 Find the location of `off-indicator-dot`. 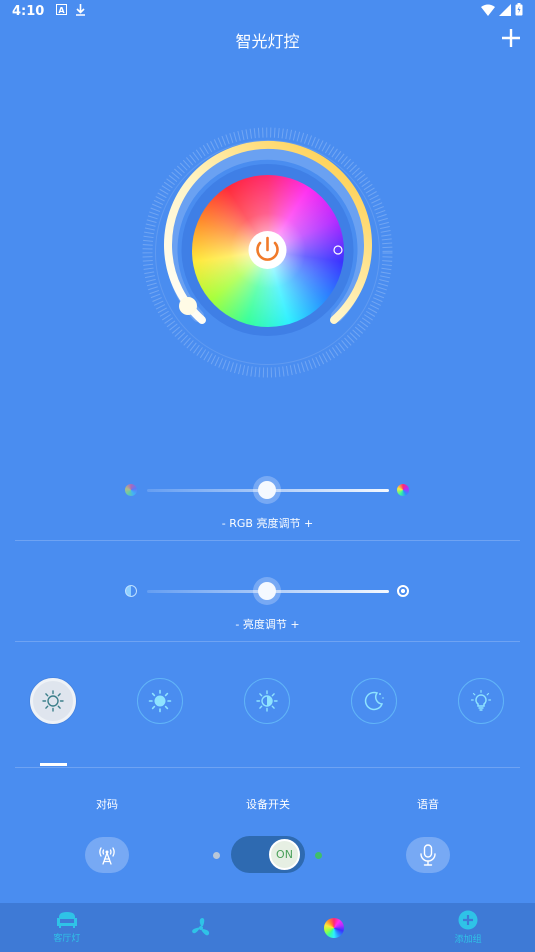

off-indicator-dot is located at coordinates (216, 855).